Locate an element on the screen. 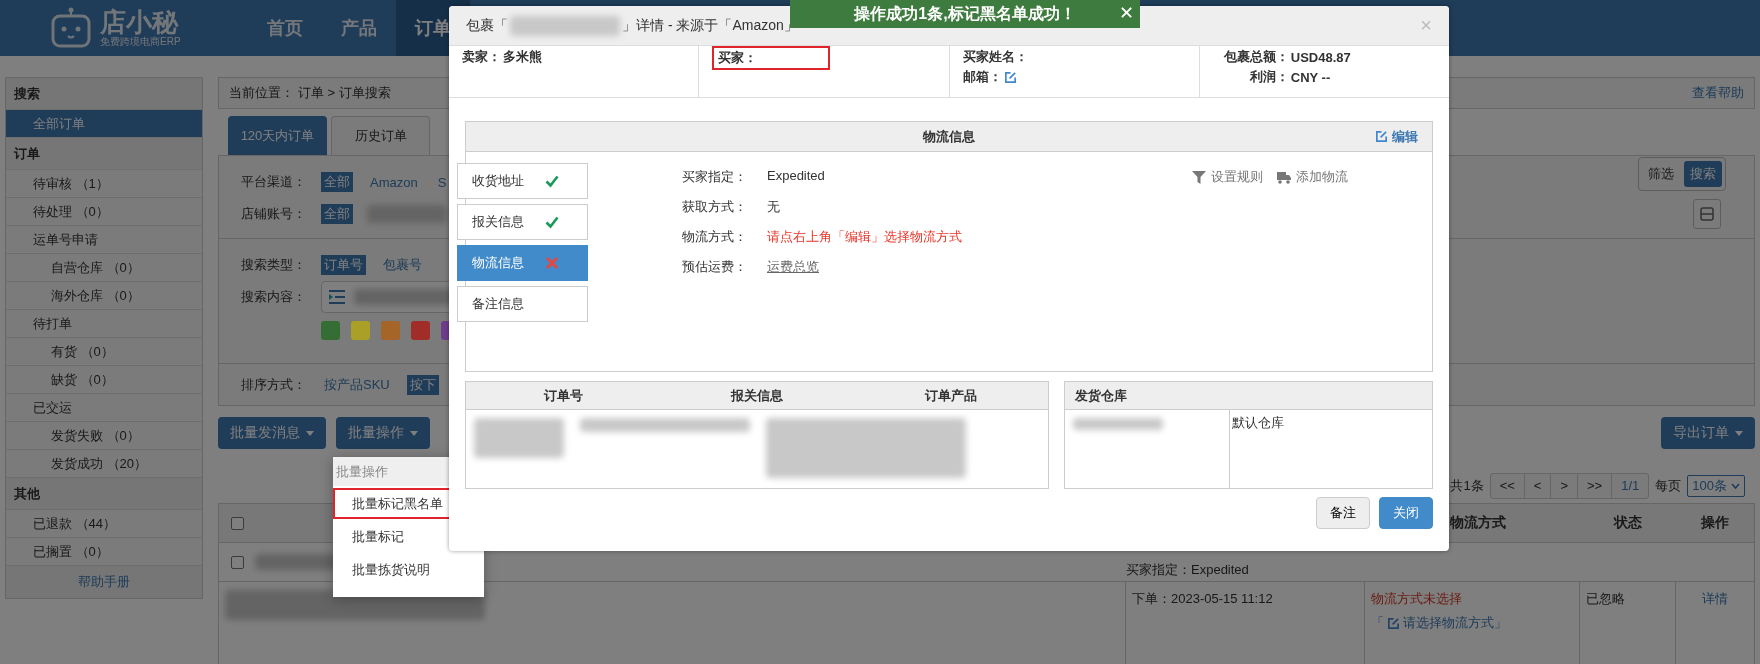  total-count: 共1条 is located at coordinates (1467, 486).